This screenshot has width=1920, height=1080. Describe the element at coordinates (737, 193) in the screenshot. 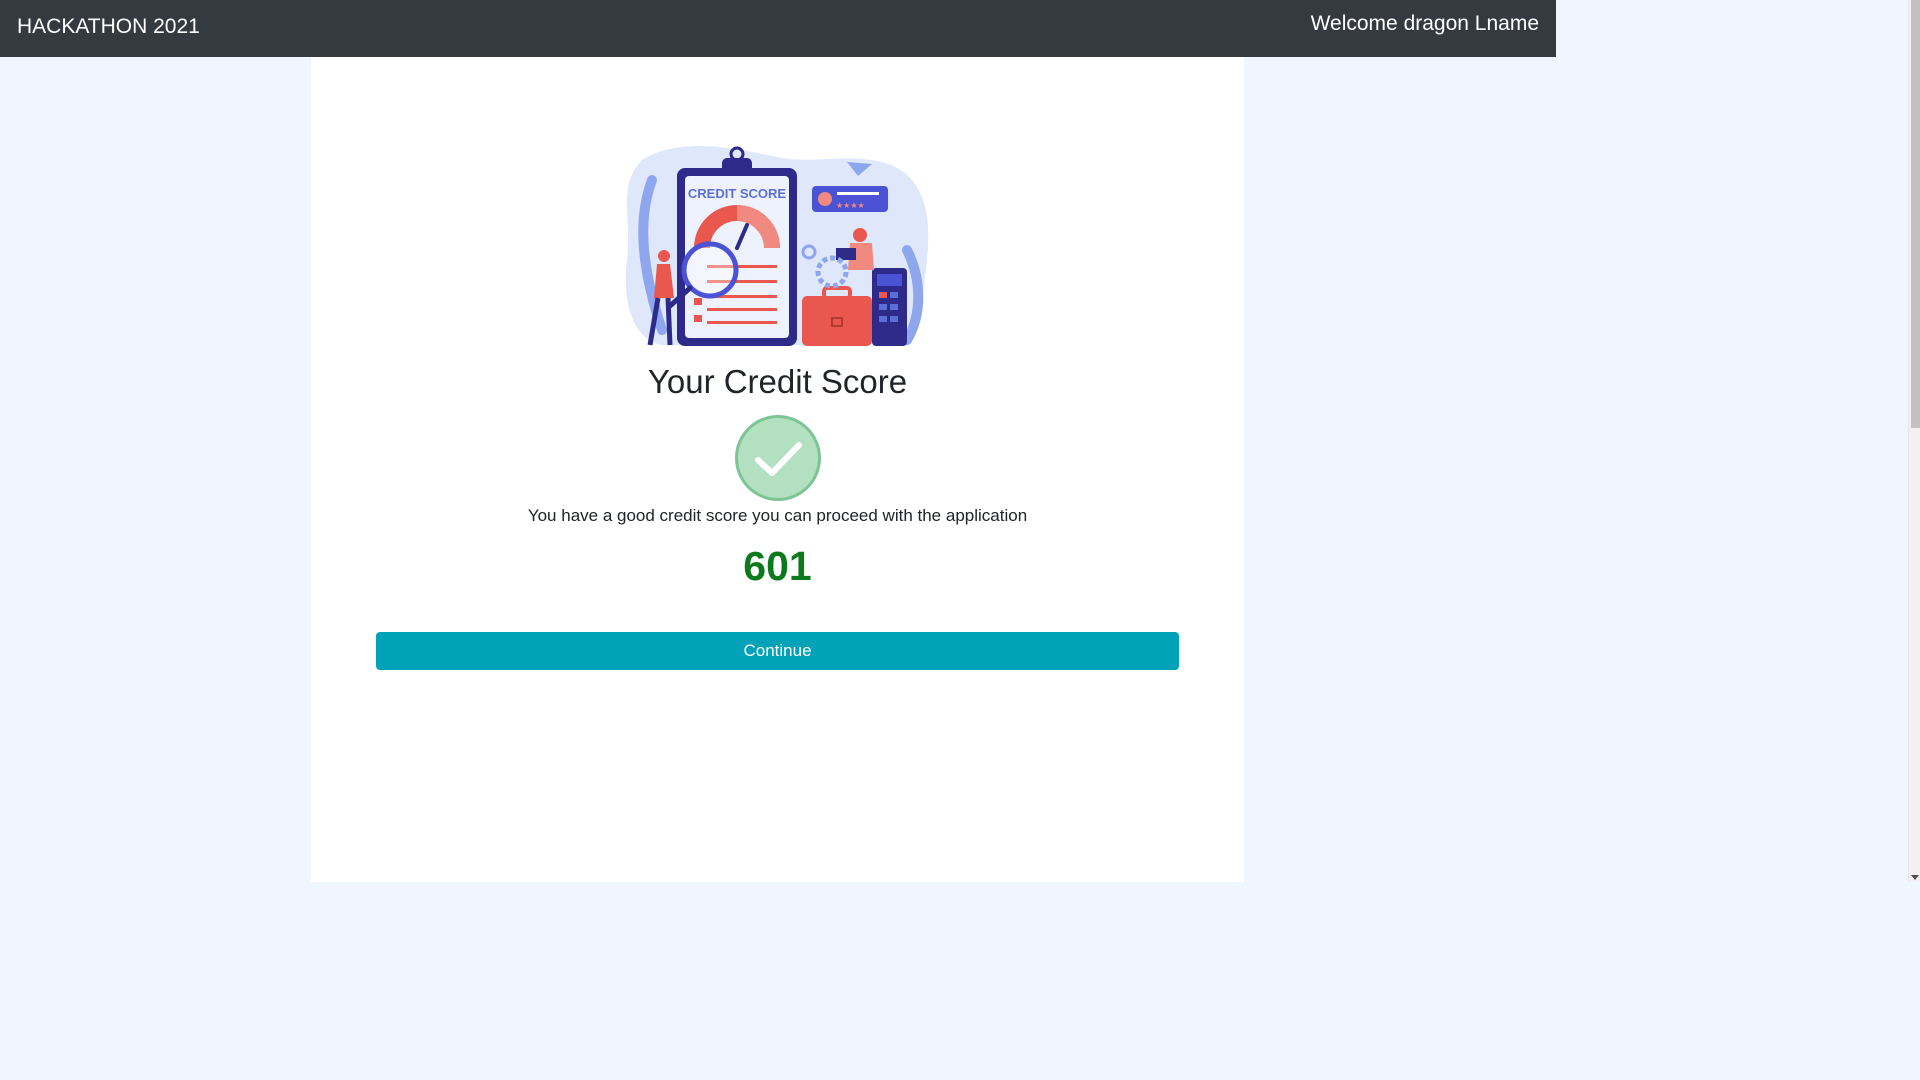

I see `clipboard-label: CREDIT SCORE` at that location.